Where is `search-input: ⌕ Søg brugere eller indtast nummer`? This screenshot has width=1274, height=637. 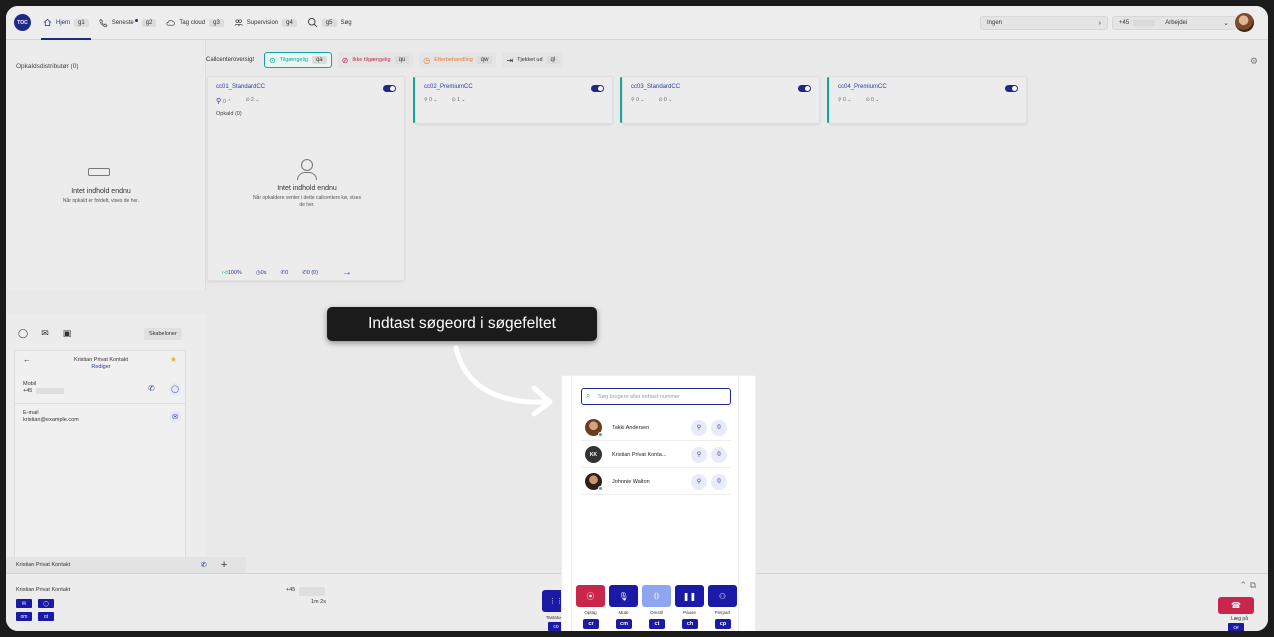 search-input: ⌕ Søg brugere eller indtast nummer is located at coordinates (656, 396).